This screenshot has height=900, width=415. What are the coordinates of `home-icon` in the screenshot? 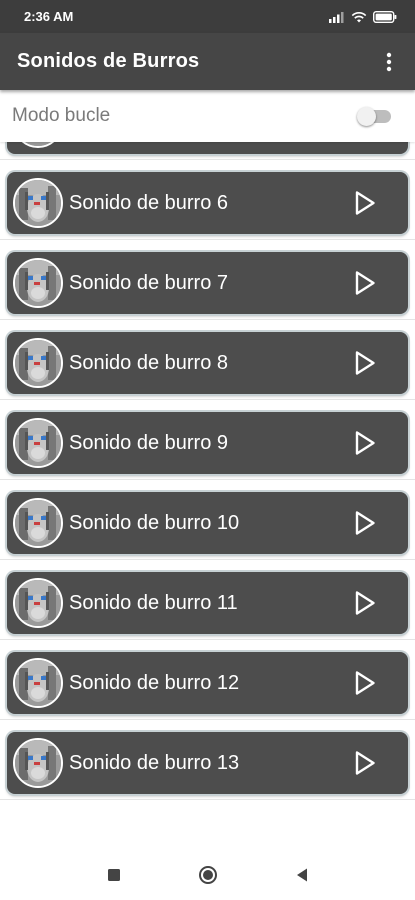 It's located at (208, 875).